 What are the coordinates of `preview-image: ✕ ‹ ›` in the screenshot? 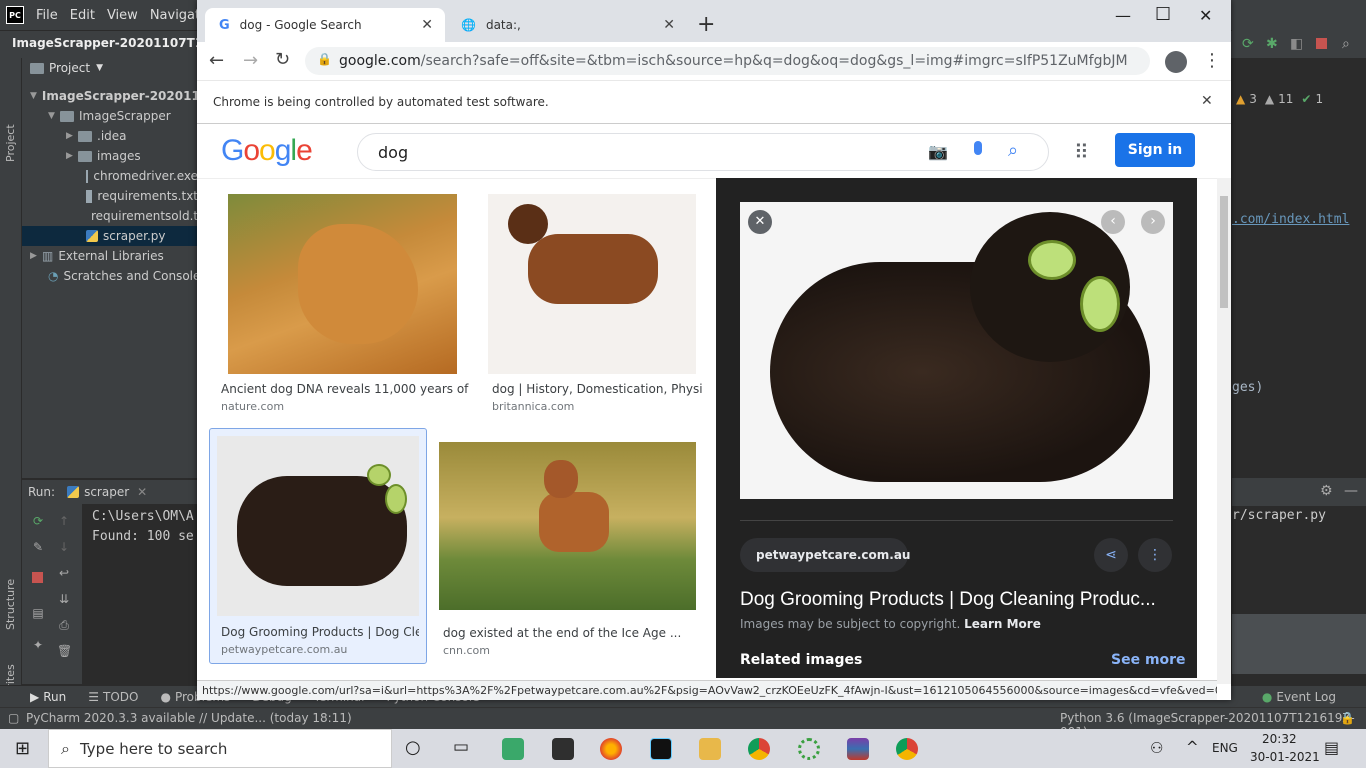 It's located at (956, 350).